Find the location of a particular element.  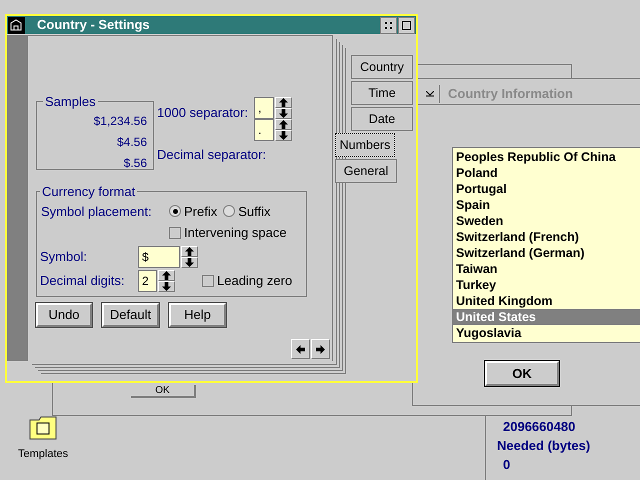

next-page-button is located at coordinates (320, 349).